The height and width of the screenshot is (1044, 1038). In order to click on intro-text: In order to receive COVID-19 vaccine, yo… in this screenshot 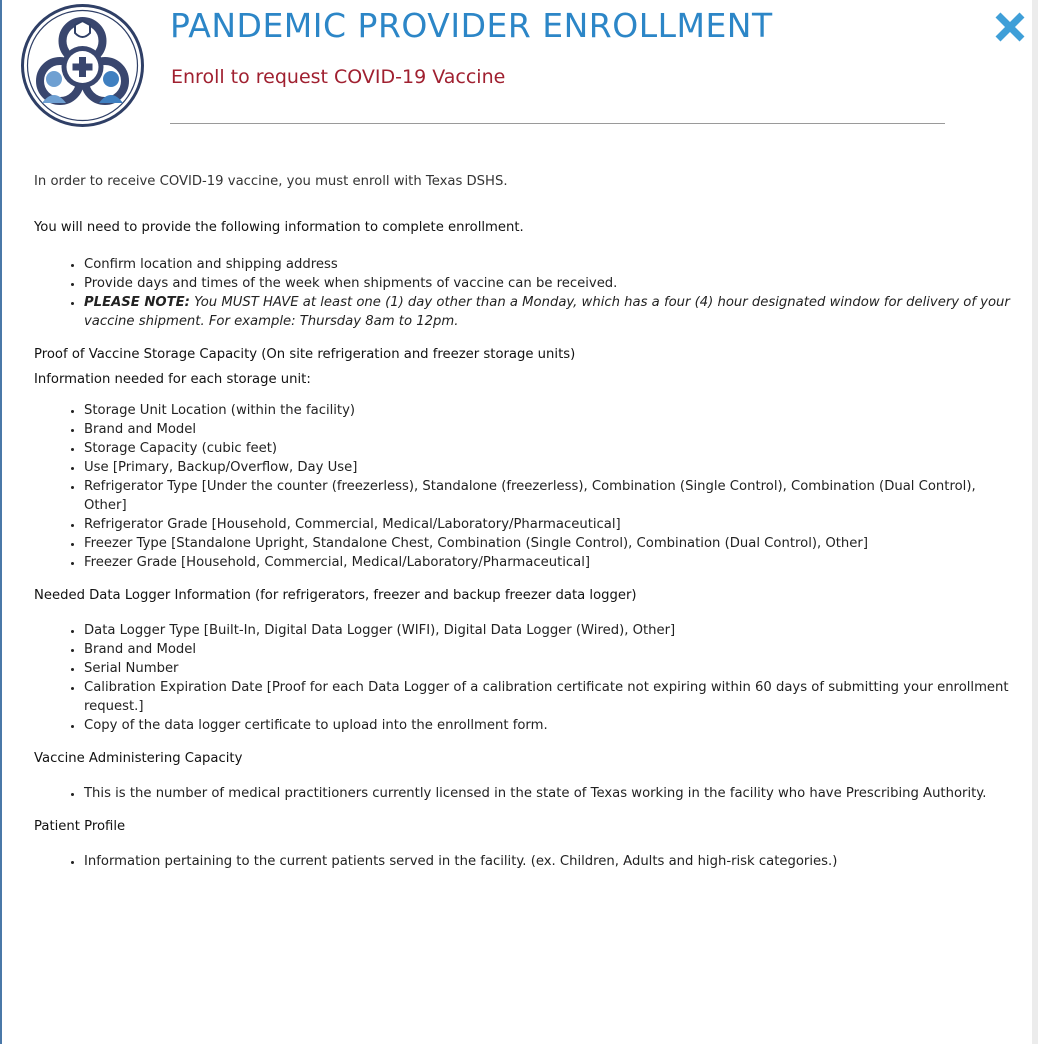, I will do `click(271, 181)`.